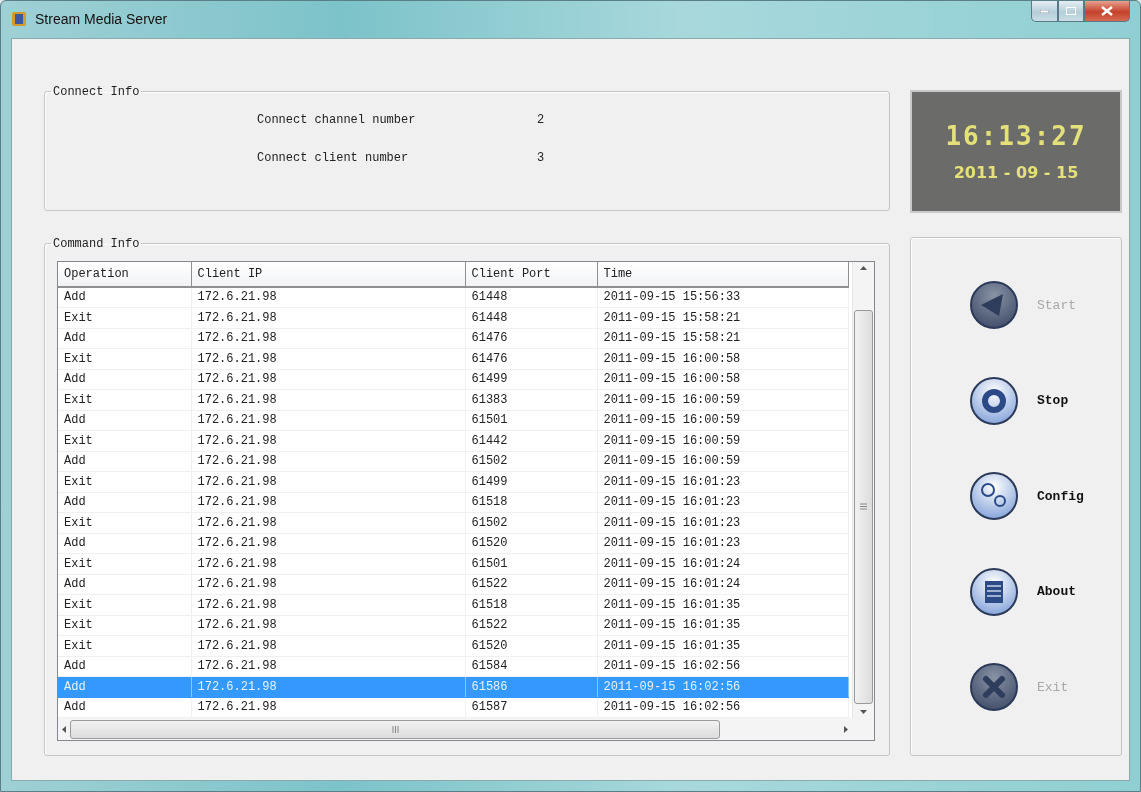  Describe the element at coordinates (531, 645) in the screenshot. I see `table-cell: 61520` at that location.